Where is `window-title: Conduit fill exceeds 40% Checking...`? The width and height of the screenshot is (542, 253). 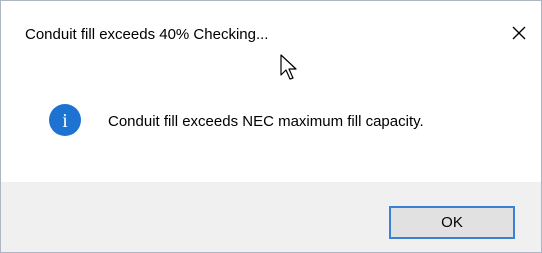
window-title: Conduit fill exceeds 40% Checking... is located at coordinates (147, 34).